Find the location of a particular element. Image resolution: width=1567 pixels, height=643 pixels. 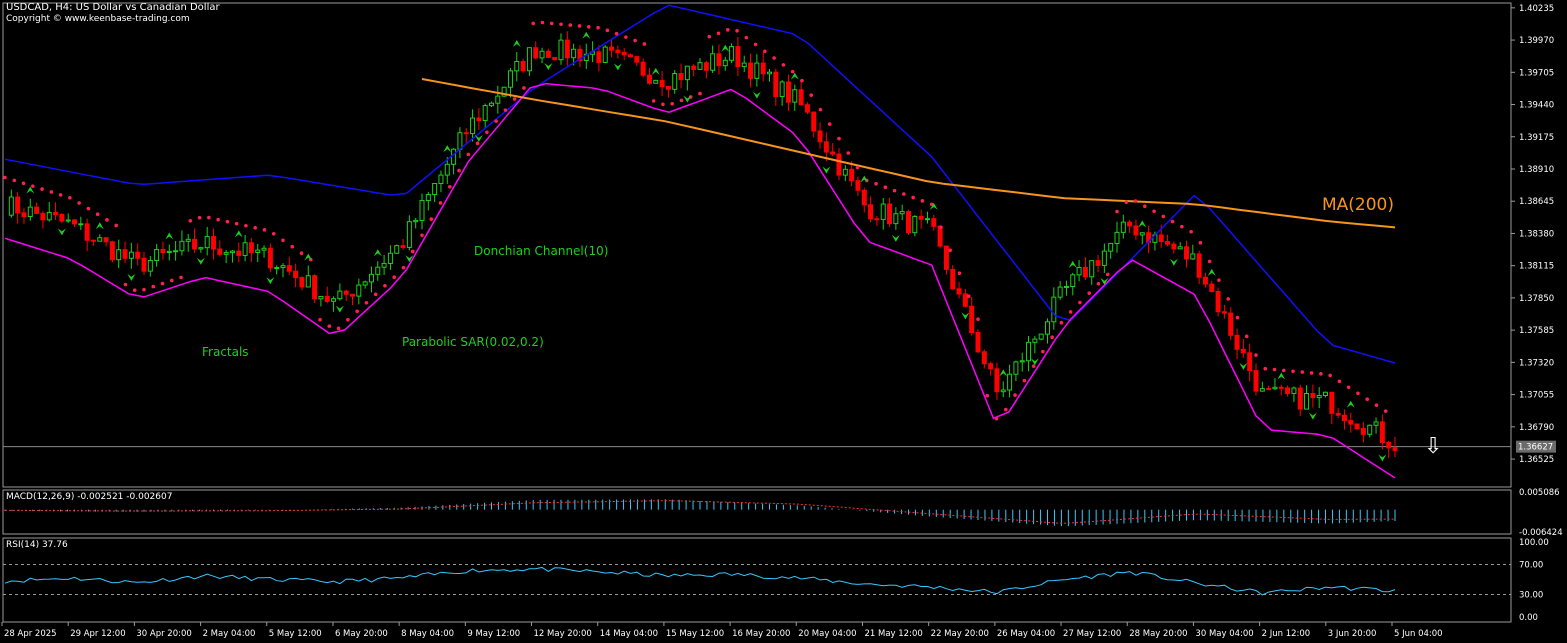

chart-header-copyright: Copyright © www.keenbase-trading.com is located at coordinates (98, 19).